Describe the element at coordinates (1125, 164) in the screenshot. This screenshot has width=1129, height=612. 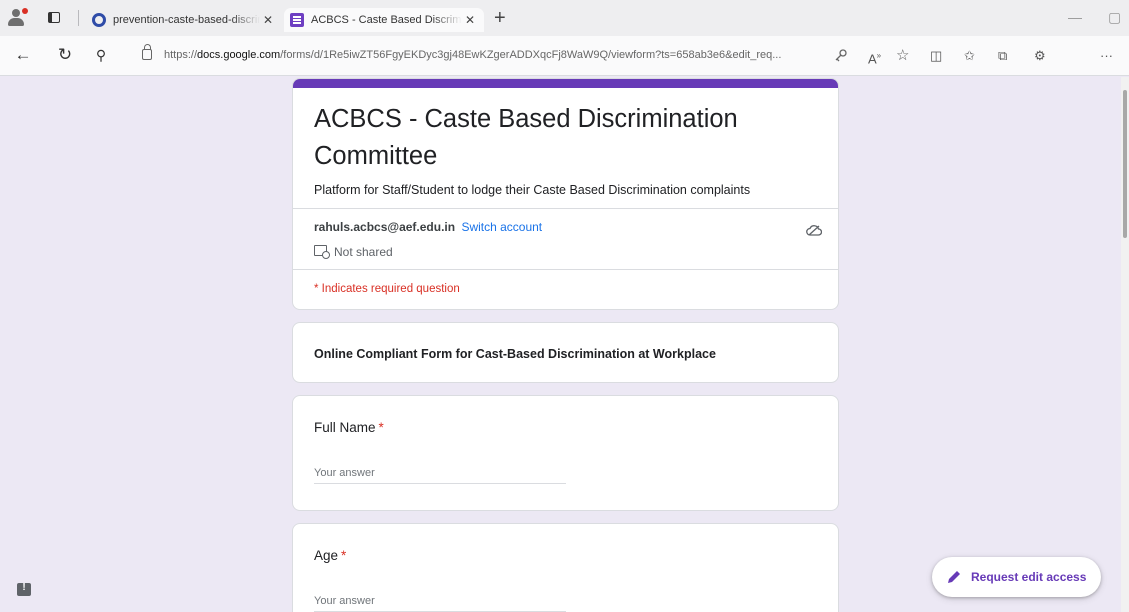
I see `scrollbar-thumb` at that location.